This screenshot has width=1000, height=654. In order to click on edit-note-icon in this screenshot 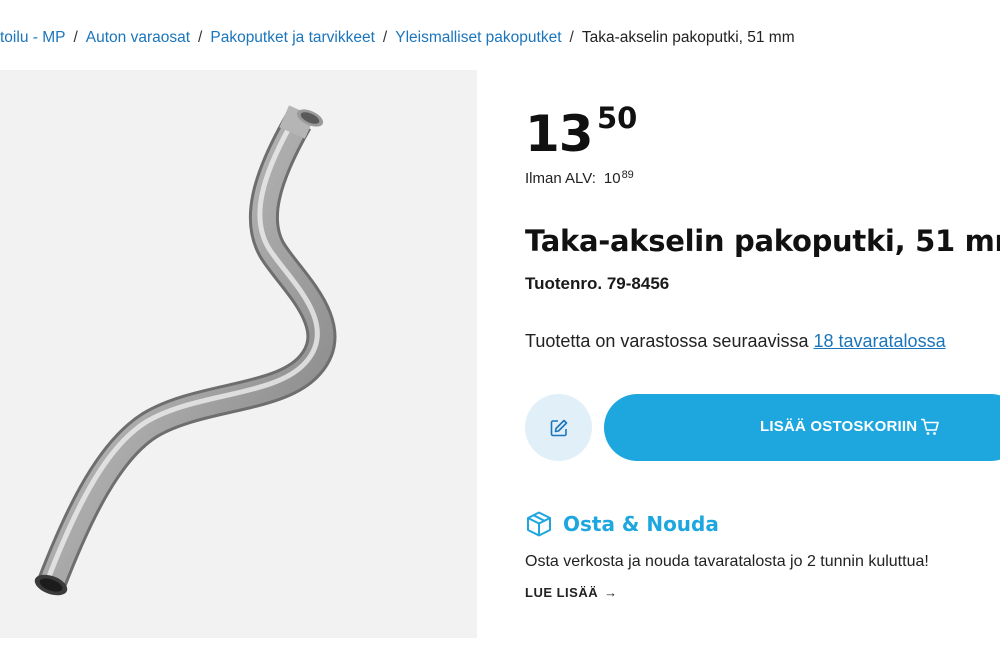, I will do `click(558, 427)`.